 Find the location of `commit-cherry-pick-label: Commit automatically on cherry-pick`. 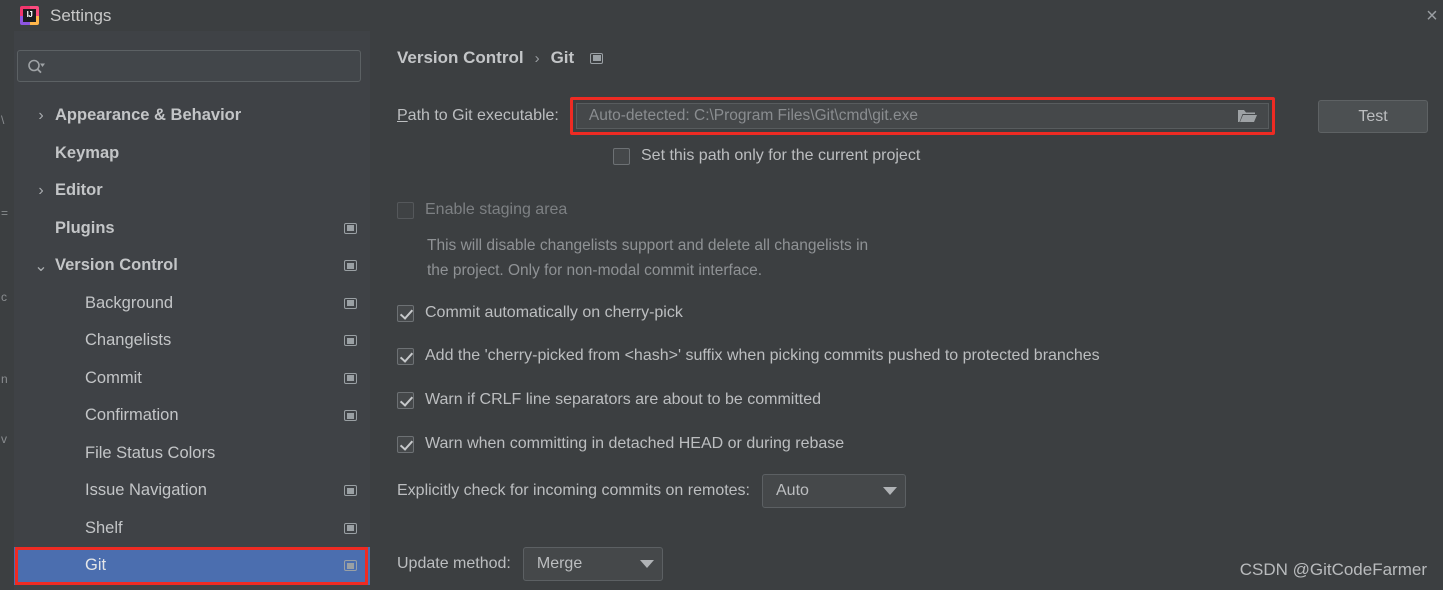

commit-cherry-pick-label: Commit automatically on cherry-pick is located at coordinates (554, 312).